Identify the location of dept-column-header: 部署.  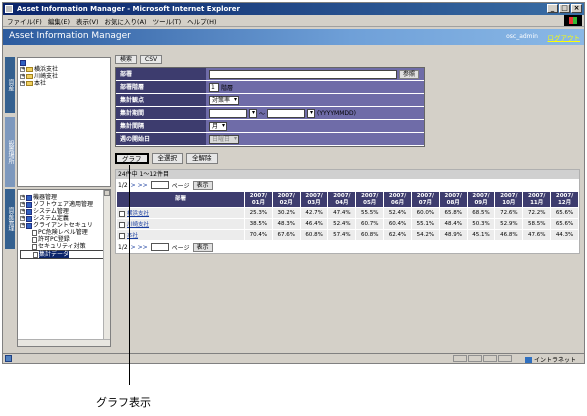
(180, 199).